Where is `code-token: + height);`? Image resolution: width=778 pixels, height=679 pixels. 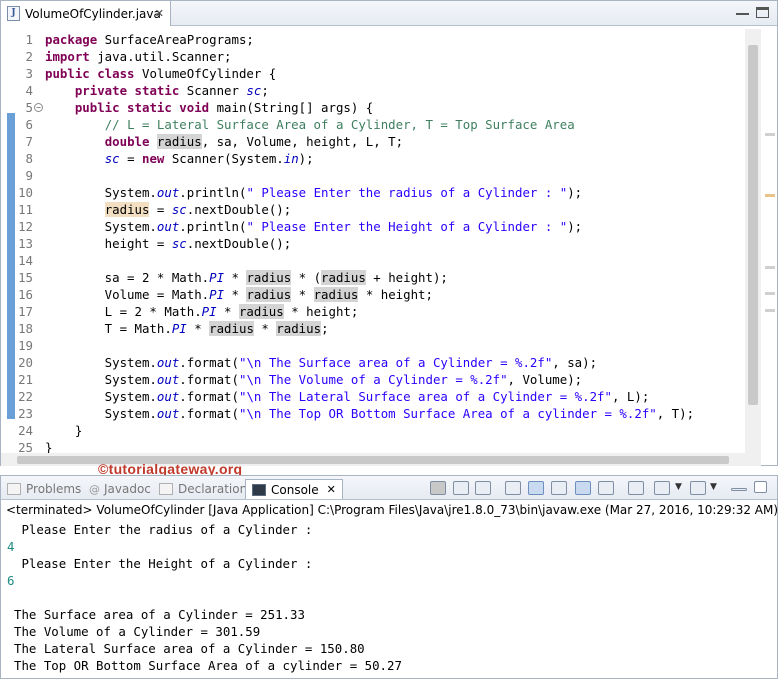 code-token: + height); is located at coordinates (406, 277).